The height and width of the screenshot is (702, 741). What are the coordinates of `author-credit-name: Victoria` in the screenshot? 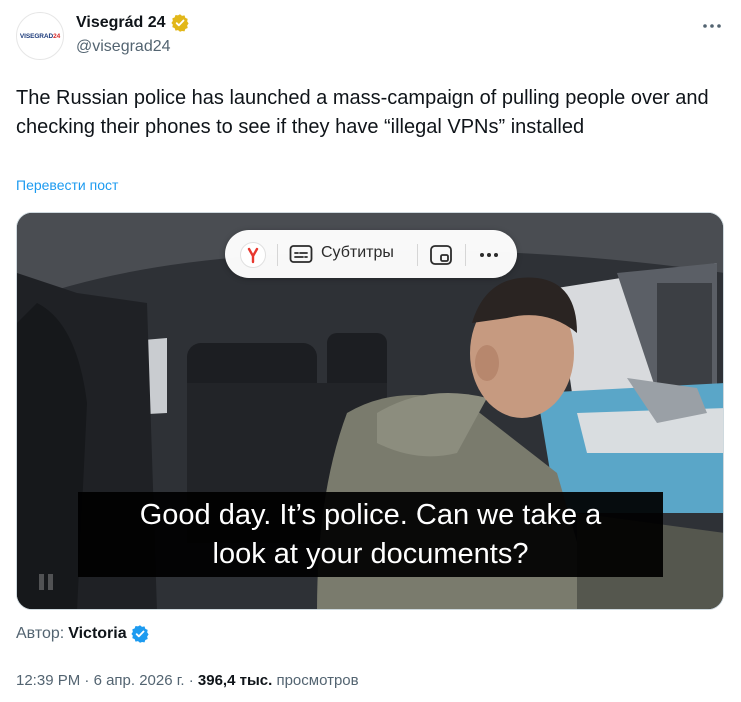 It's located at (97, 634).